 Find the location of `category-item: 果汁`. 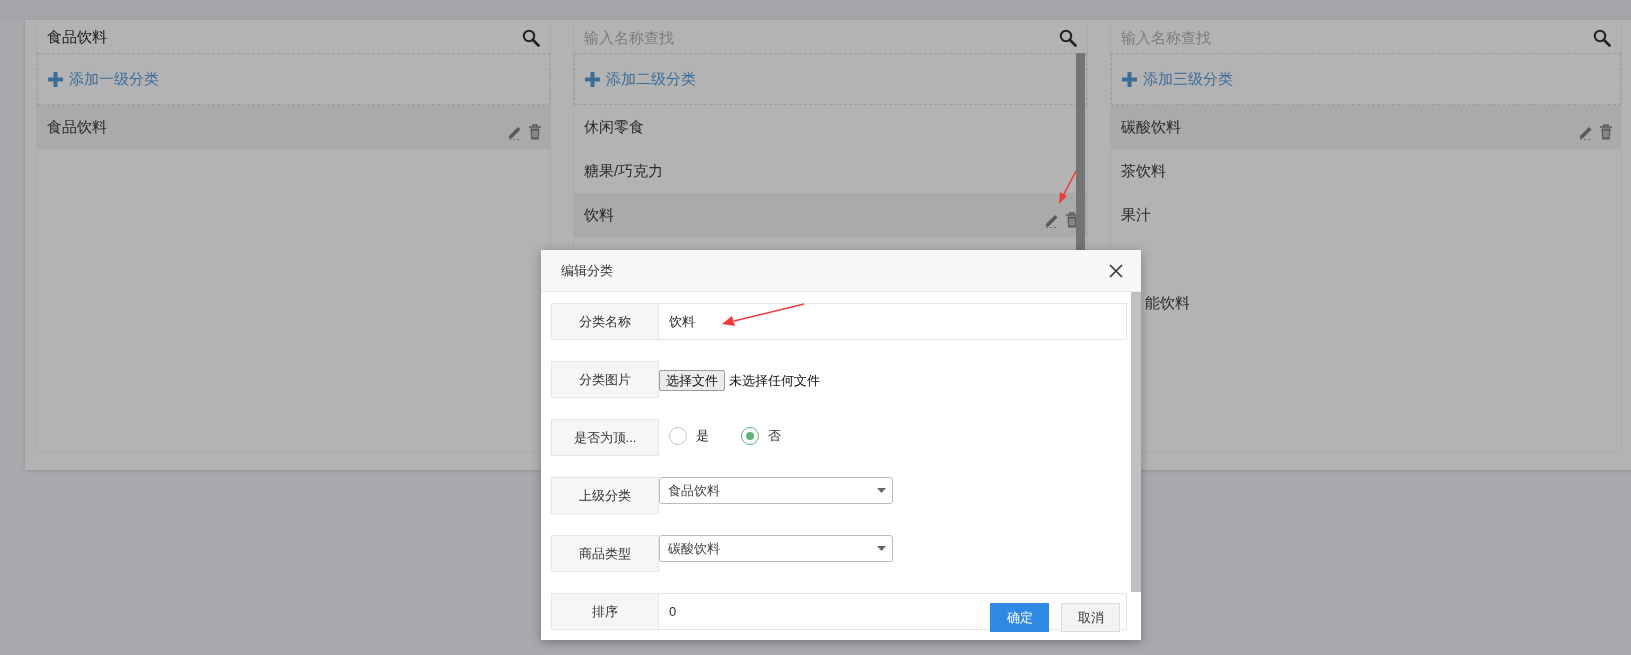

category-item: 果汁 is located at coordinates (1366, 215).